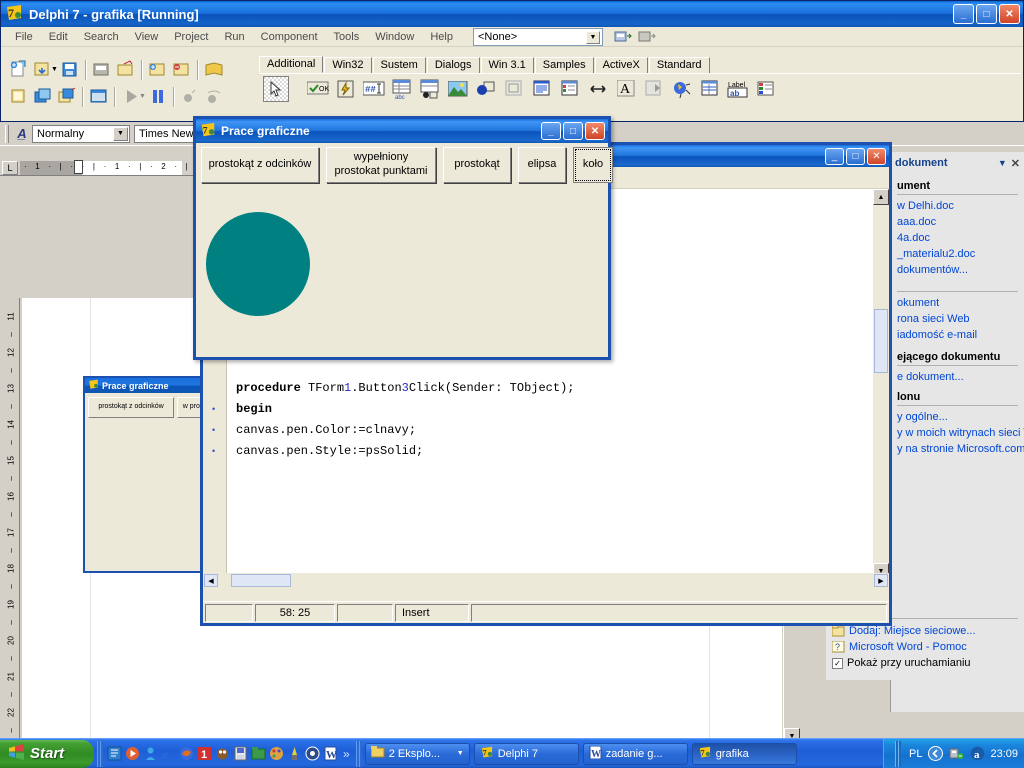 The width and height of the screenshot is (1024, 768). Describe the element at coordinates (542, 89) in the screenshot. I see `scrollbox-icon` at that location.